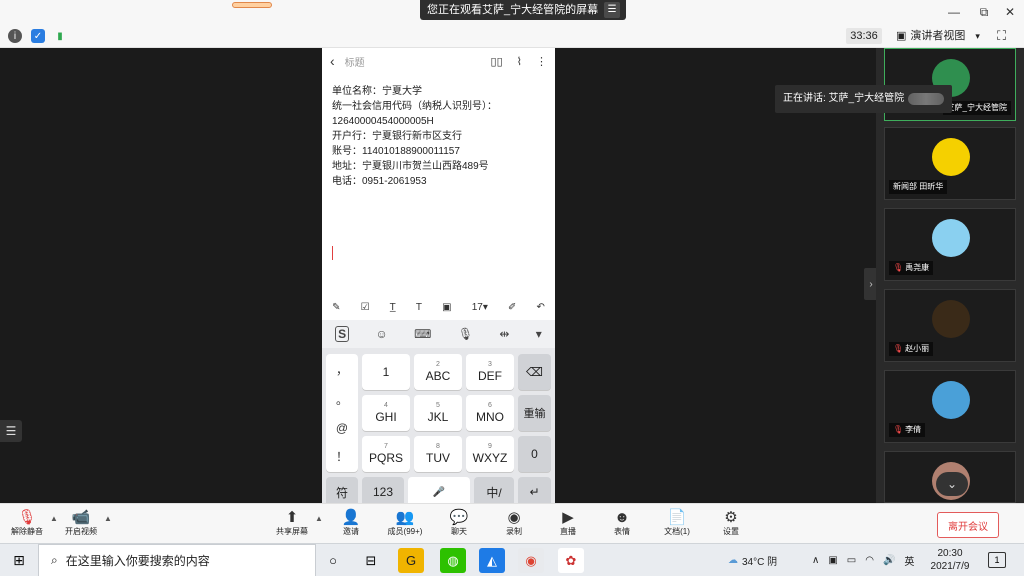  I want to click on key-4: 4 GHI, so click(386, 413).